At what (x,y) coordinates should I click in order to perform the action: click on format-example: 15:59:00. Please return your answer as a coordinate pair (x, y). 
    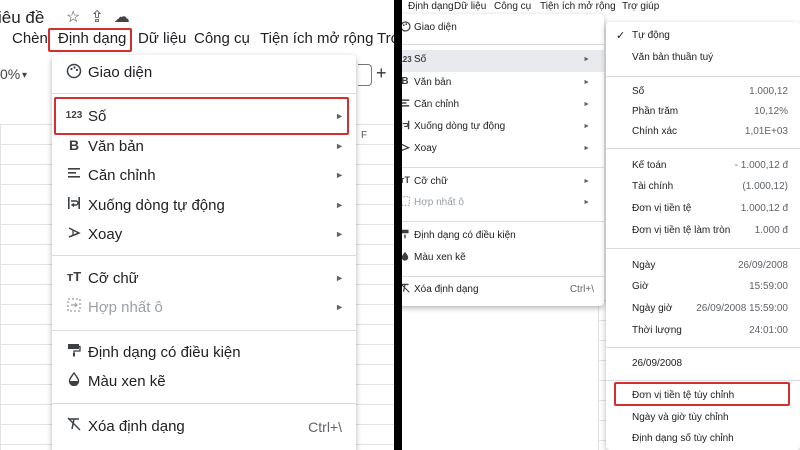
    Looking at the image, I should click on (768, 286).